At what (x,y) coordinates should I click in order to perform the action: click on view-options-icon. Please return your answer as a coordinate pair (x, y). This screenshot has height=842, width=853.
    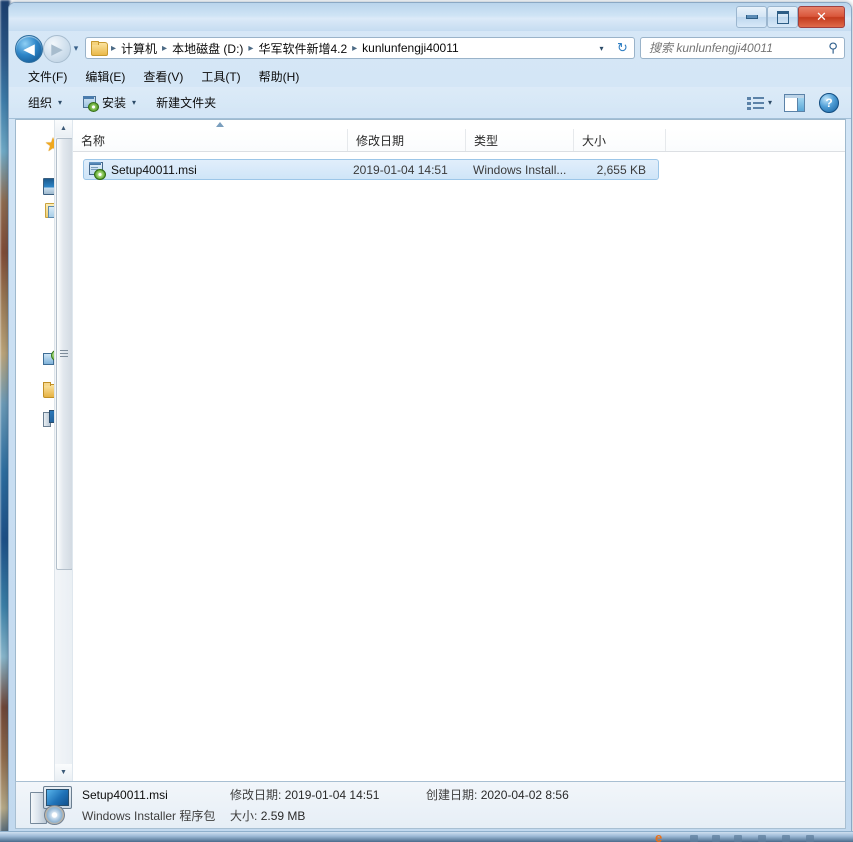
    Looking at the image, I should click on (755, 103).